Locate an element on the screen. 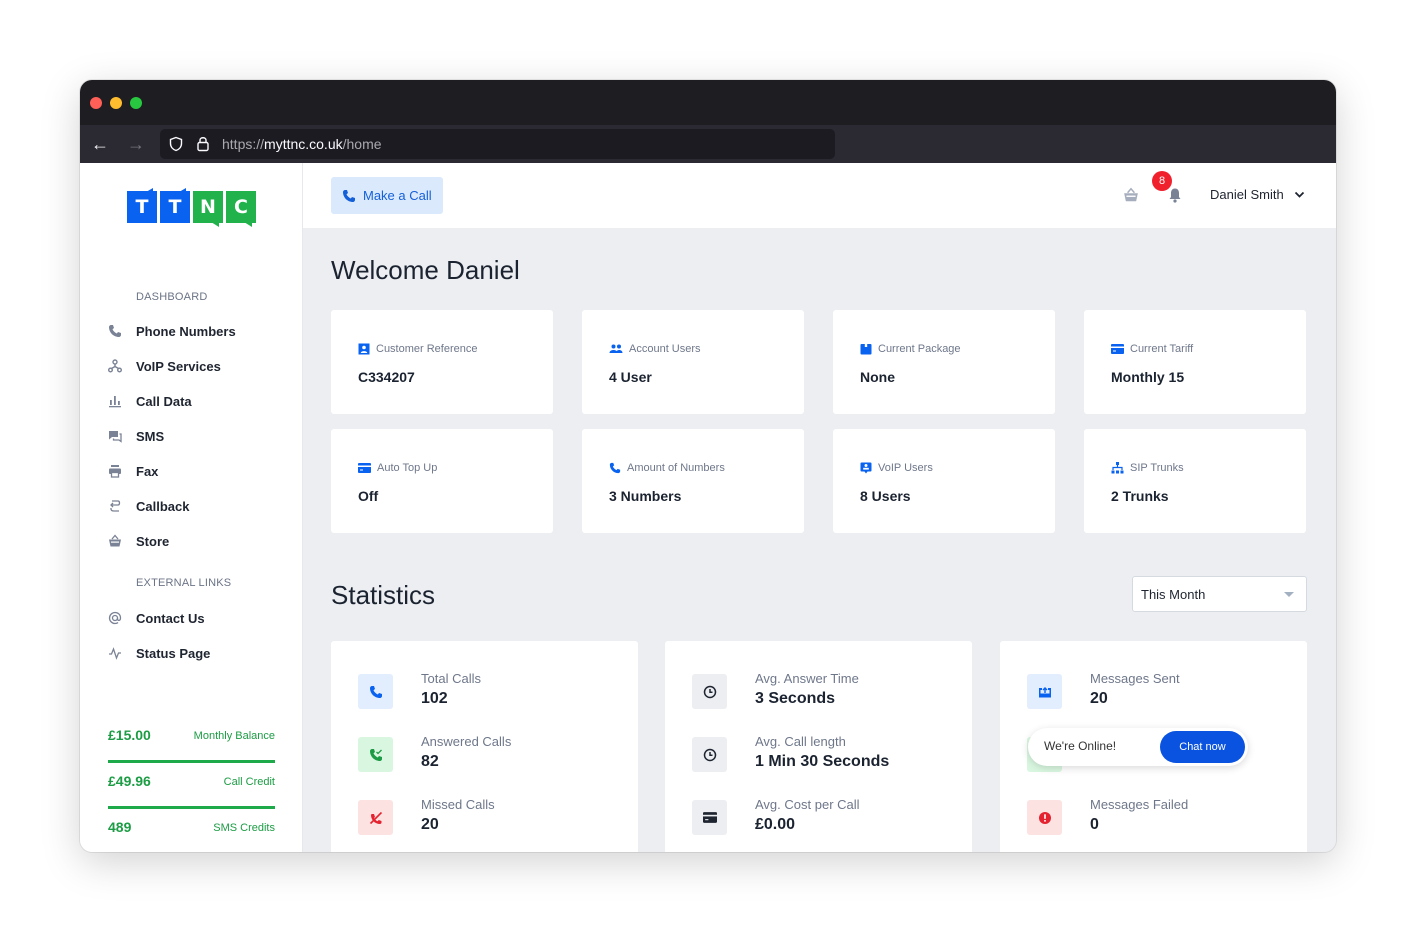 This screenshot has width=1416, height=932. sidebar-item-store: Store is located at coordinates (138, 541).